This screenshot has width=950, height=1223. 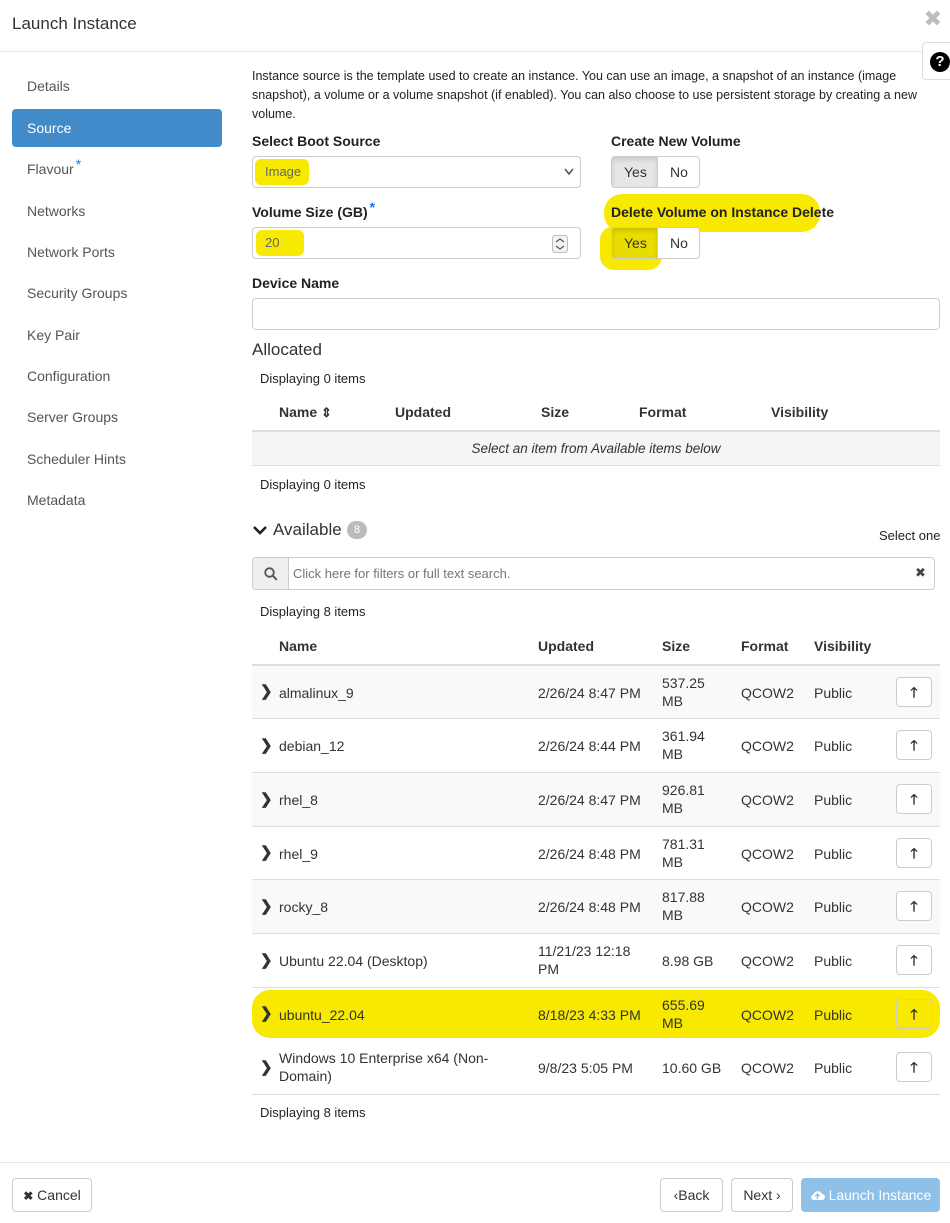 What do you see at coordinates (357, 530) in the screenshot?
I see `available-count-badge: 8` at bounding box center [357, 530].